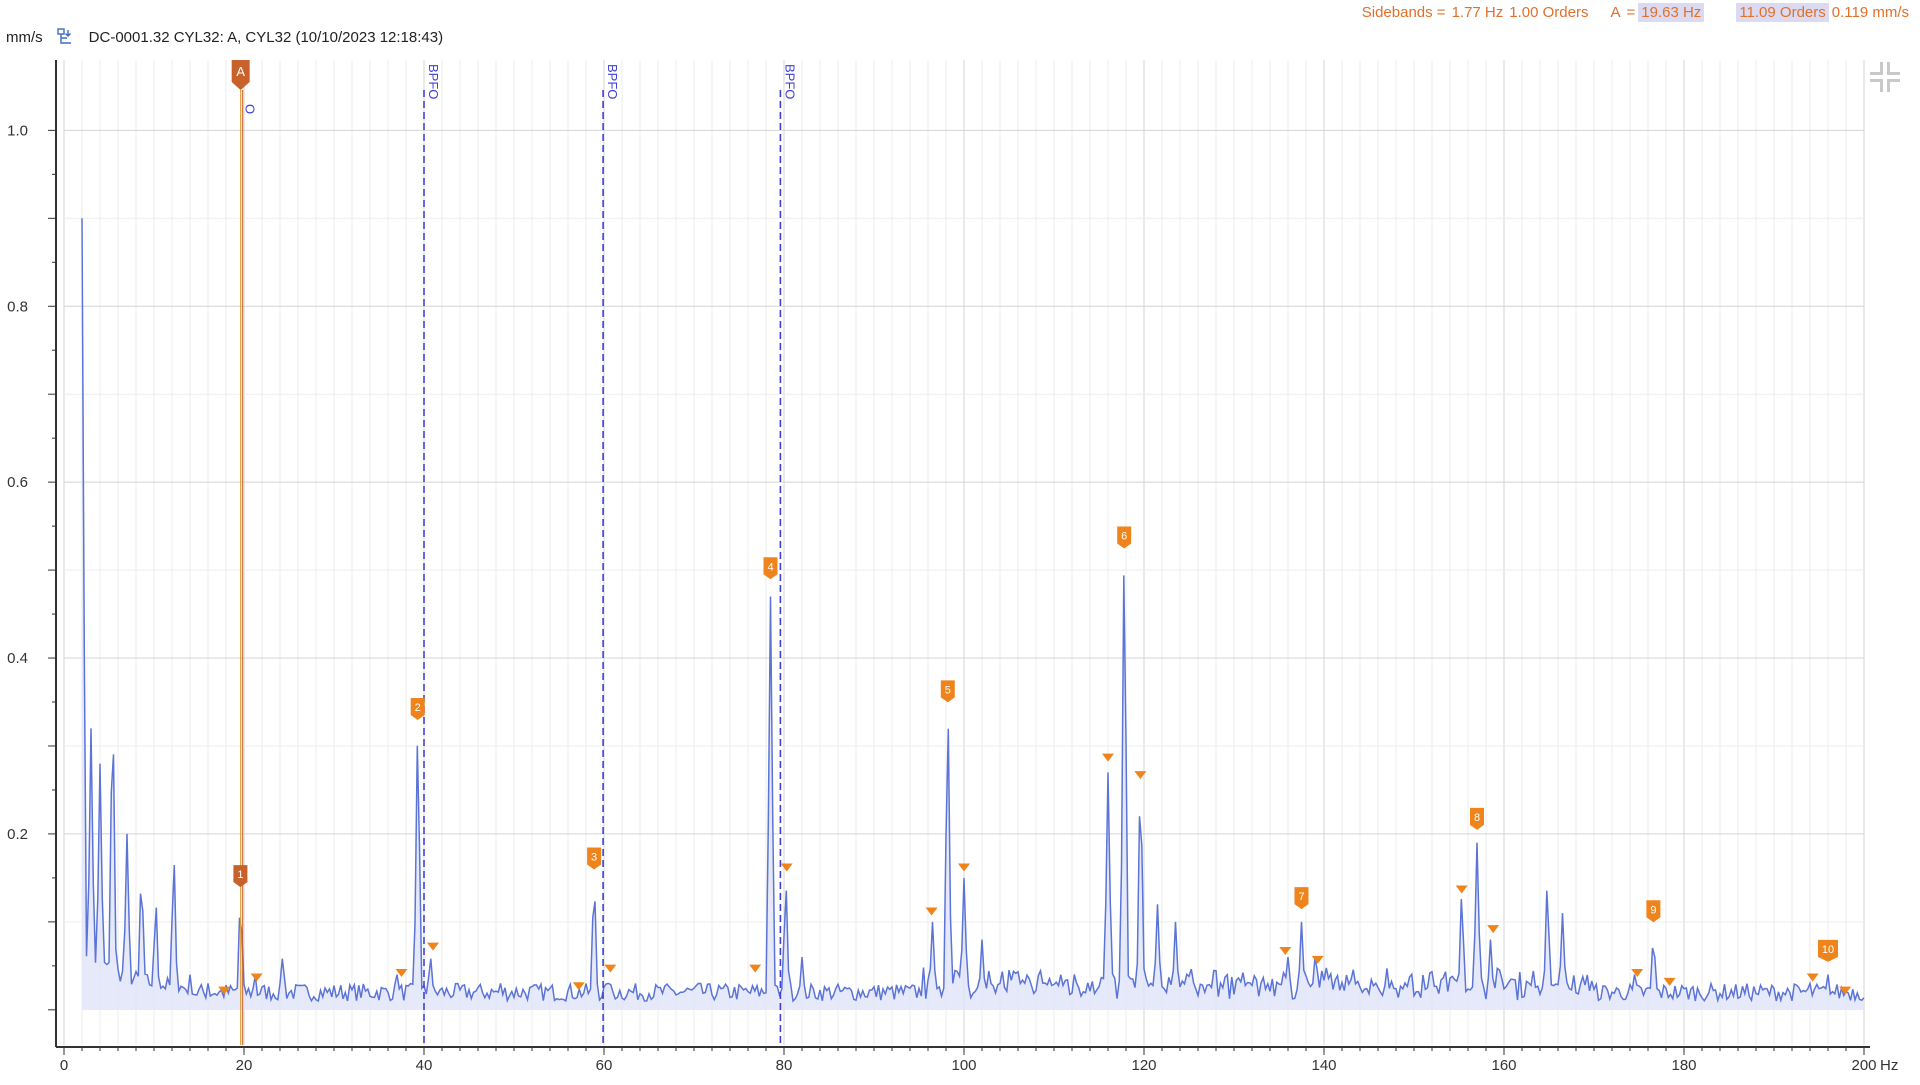  I want to click on sidebands-orders: 1.00 Orders, so click(1549, 12).